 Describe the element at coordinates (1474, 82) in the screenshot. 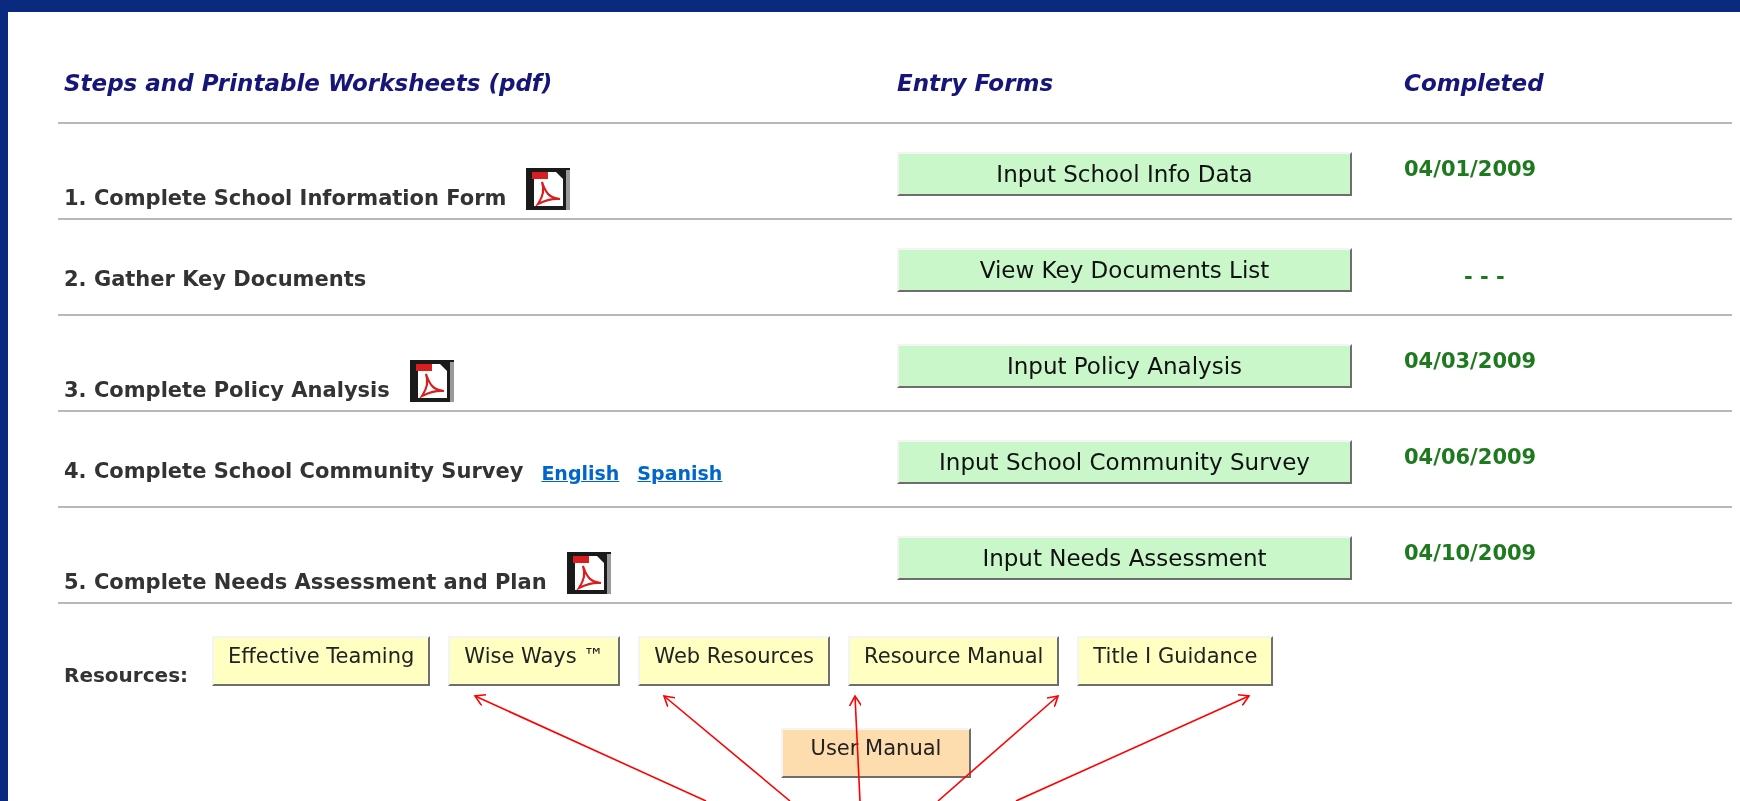

I see `column-header: Completed` at that location.